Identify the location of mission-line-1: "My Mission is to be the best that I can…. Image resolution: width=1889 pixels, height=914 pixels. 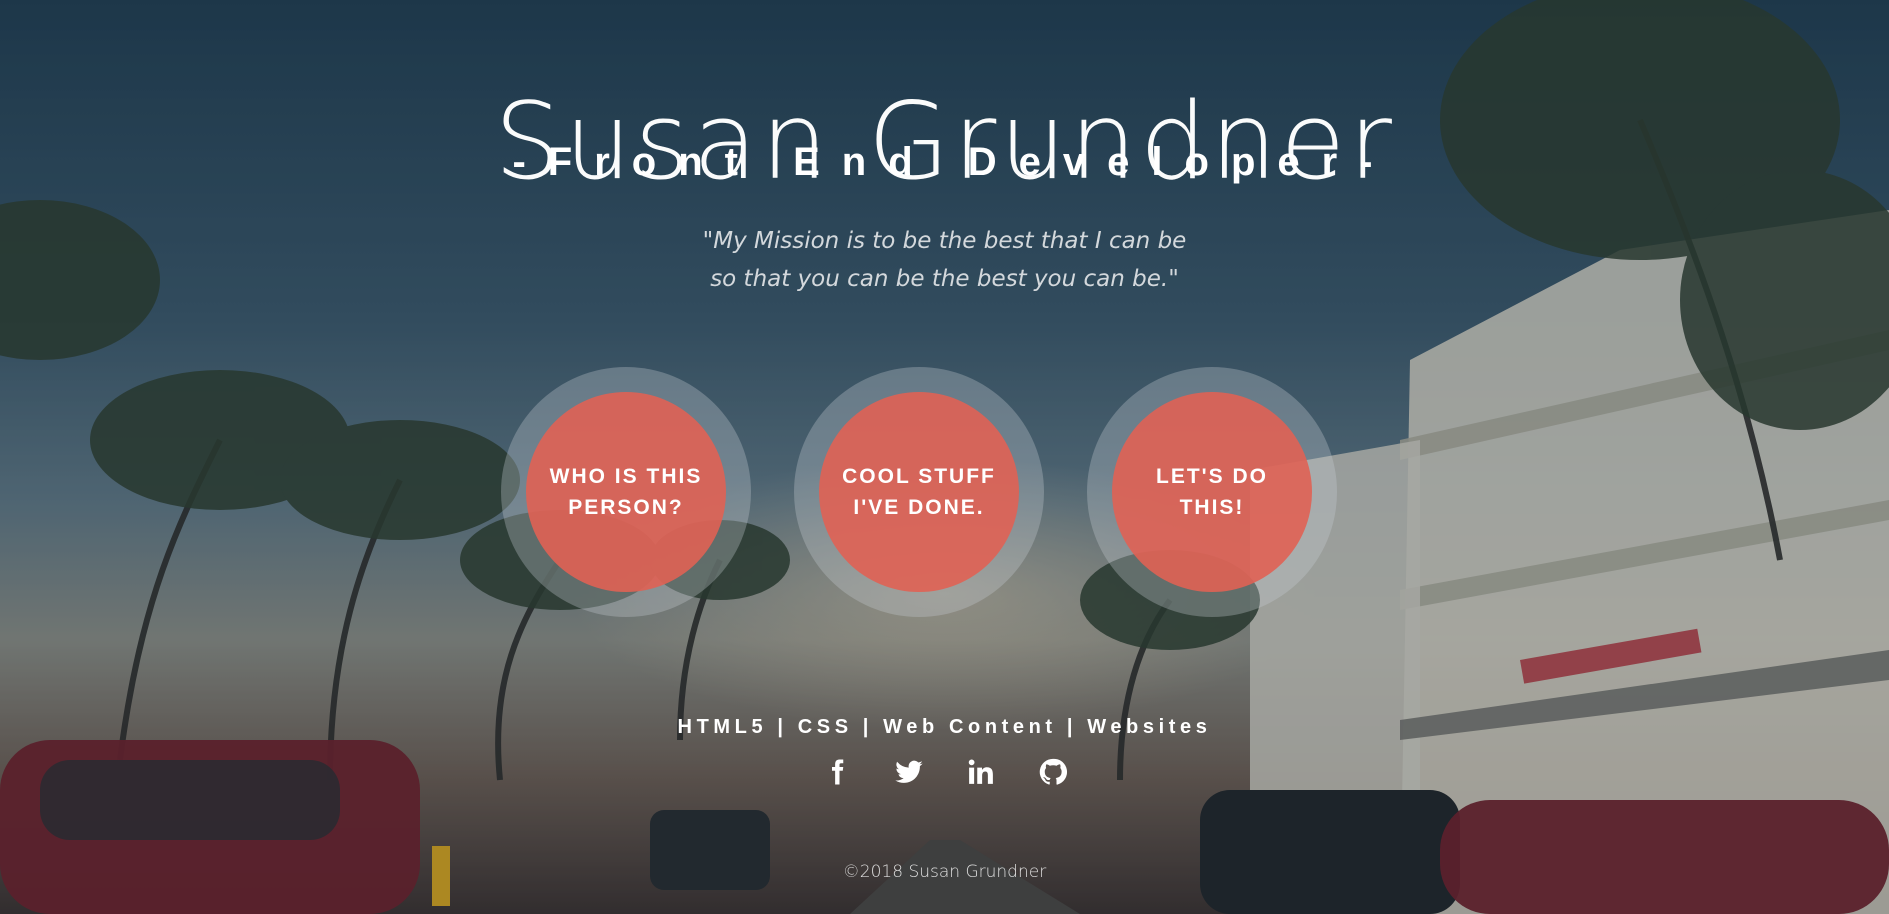
(944, 241).